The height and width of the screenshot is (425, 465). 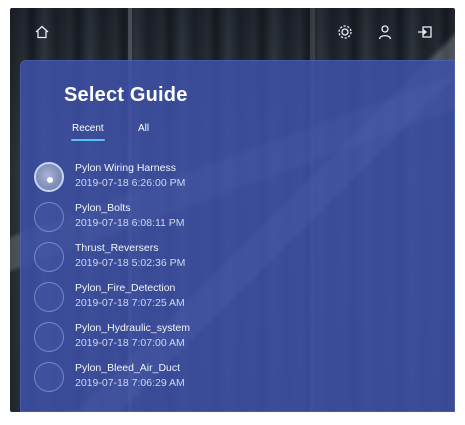 I want to click on guide-item-pylon-bolts: Pylon_Bolts 2019-07-18 6:08:11 PM, so click(x=134, y=220).